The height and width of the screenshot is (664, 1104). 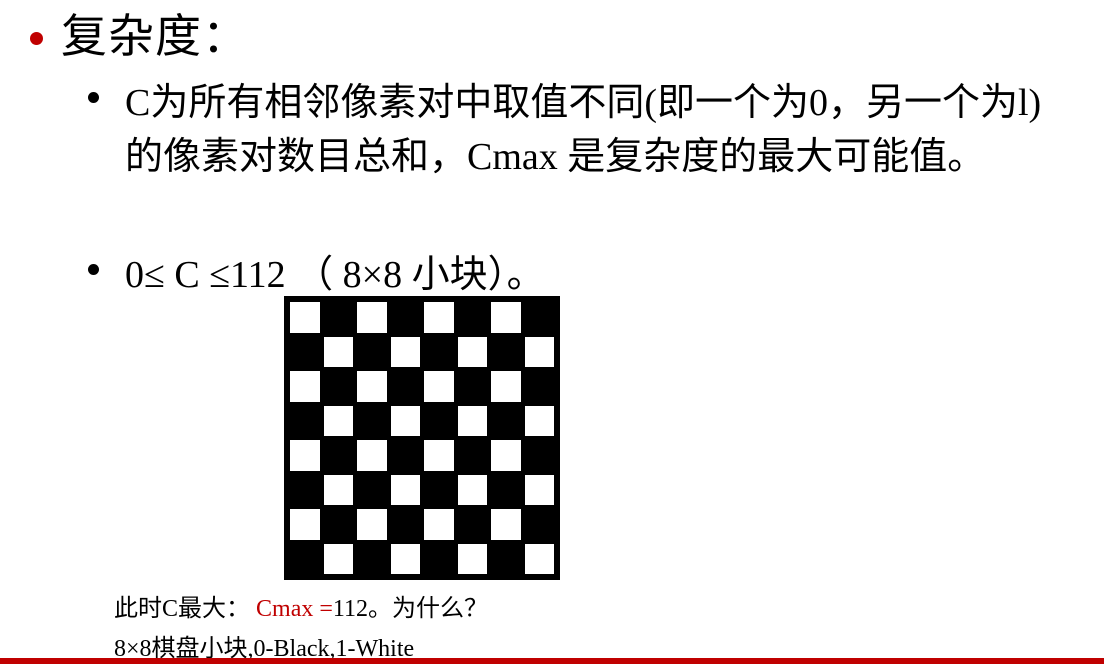 What do you see at coordinates (36, 38) in the screenshot?
I see `title-bullet-icon` at bounding box center [36, 38].